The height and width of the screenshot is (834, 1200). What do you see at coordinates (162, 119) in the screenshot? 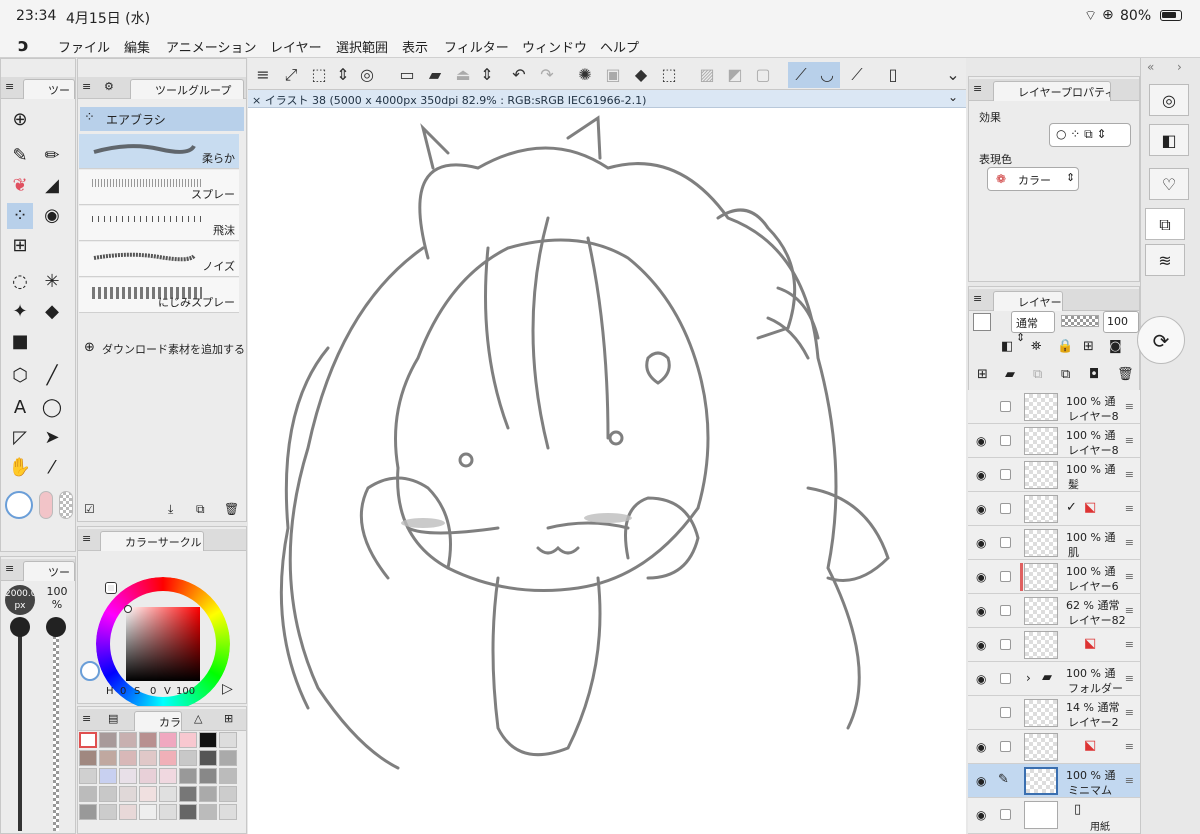
I see `tool-group-selected: ⁘ エアブラシ` at bounding box center [162, 119].